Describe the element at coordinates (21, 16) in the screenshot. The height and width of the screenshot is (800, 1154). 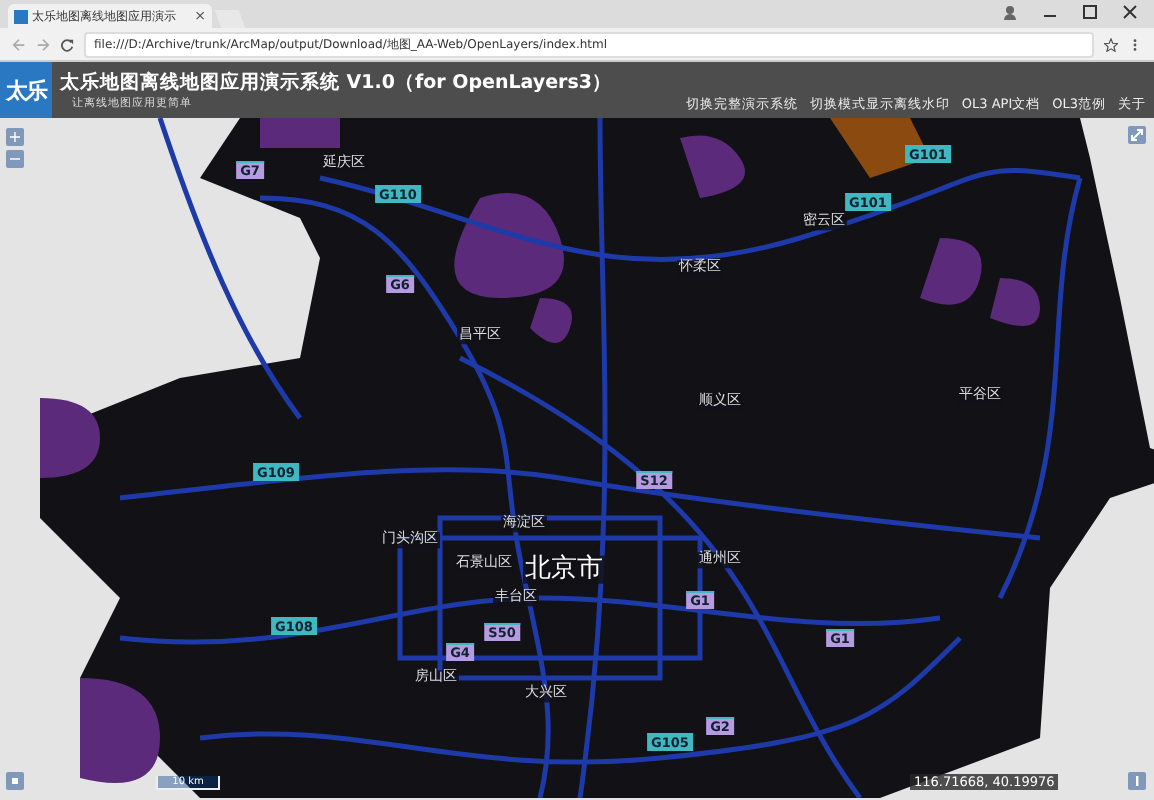
I see `favicon-icon` at that location.